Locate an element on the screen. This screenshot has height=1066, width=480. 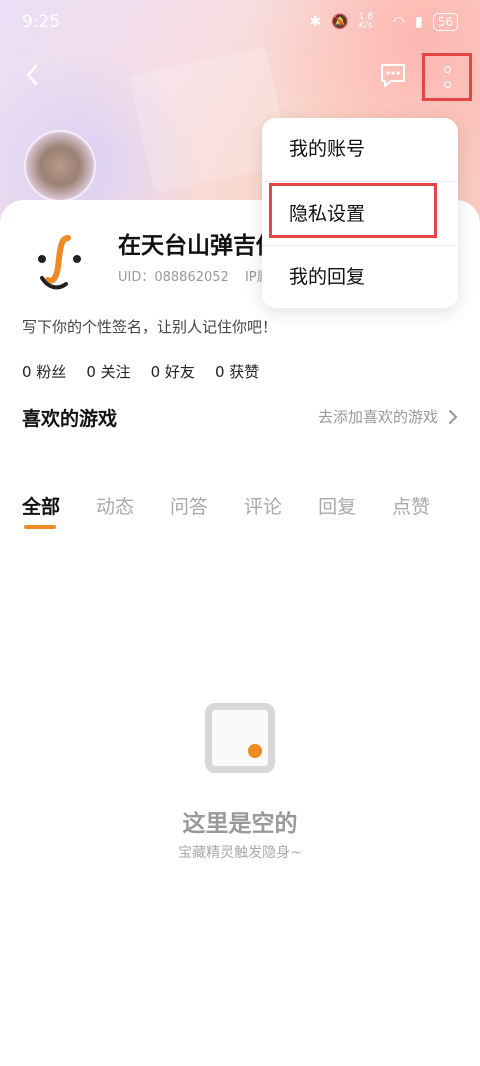
status-bar: 9:25 ✱ 🔕 1.8 K/s ◠ ▮ 56 is located at coordinates (240, 22).